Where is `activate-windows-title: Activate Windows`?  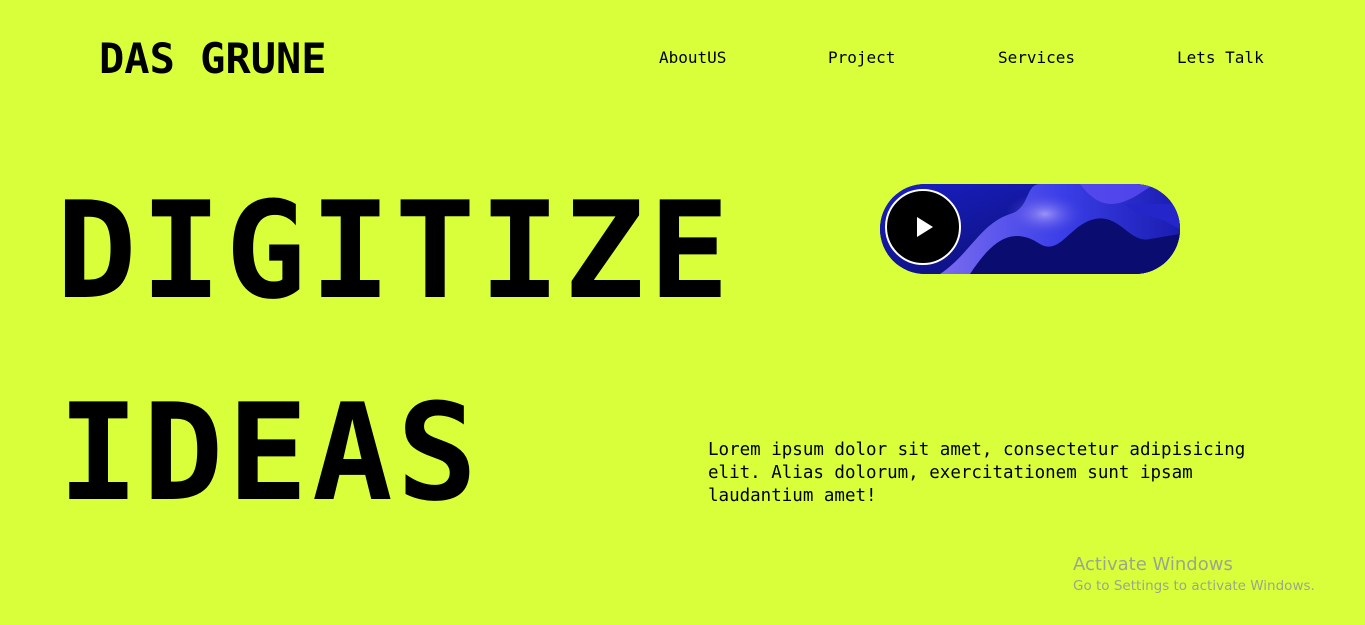
activate-windows-title: Activate Windows is located at coordinates (1153, 564).